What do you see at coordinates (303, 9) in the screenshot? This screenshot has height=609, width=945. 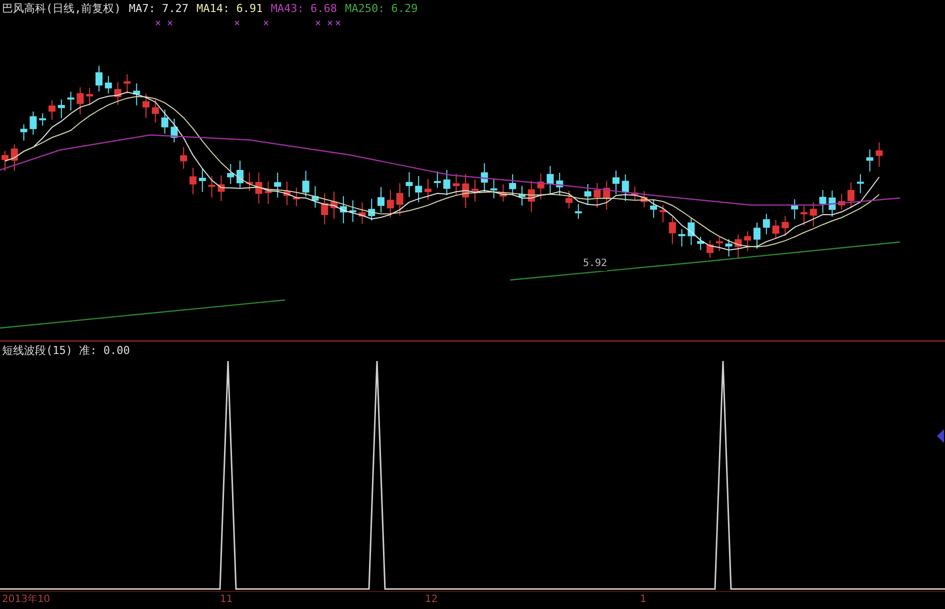 I see `moving-average-value: MA43: 6.68` at bounding box center [303, 9].